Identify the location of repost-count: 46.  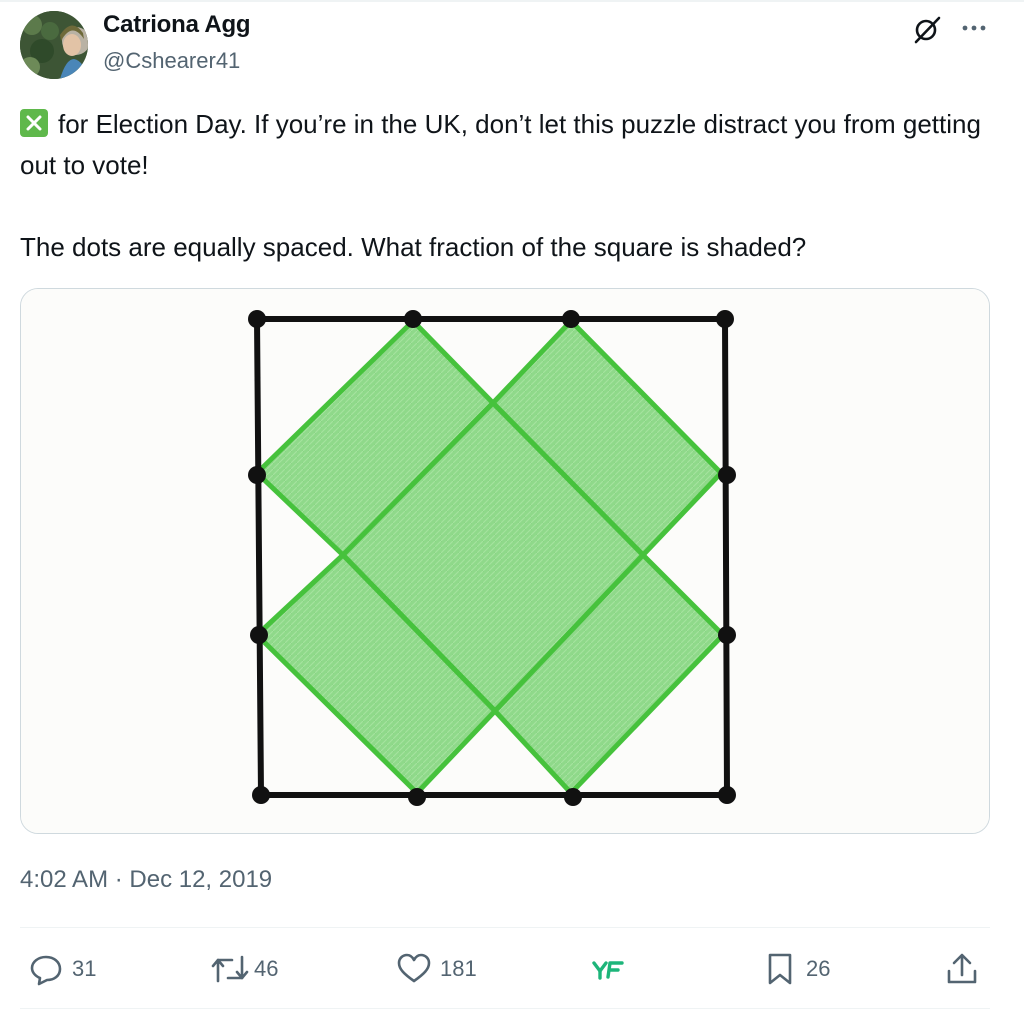
(266, 968).